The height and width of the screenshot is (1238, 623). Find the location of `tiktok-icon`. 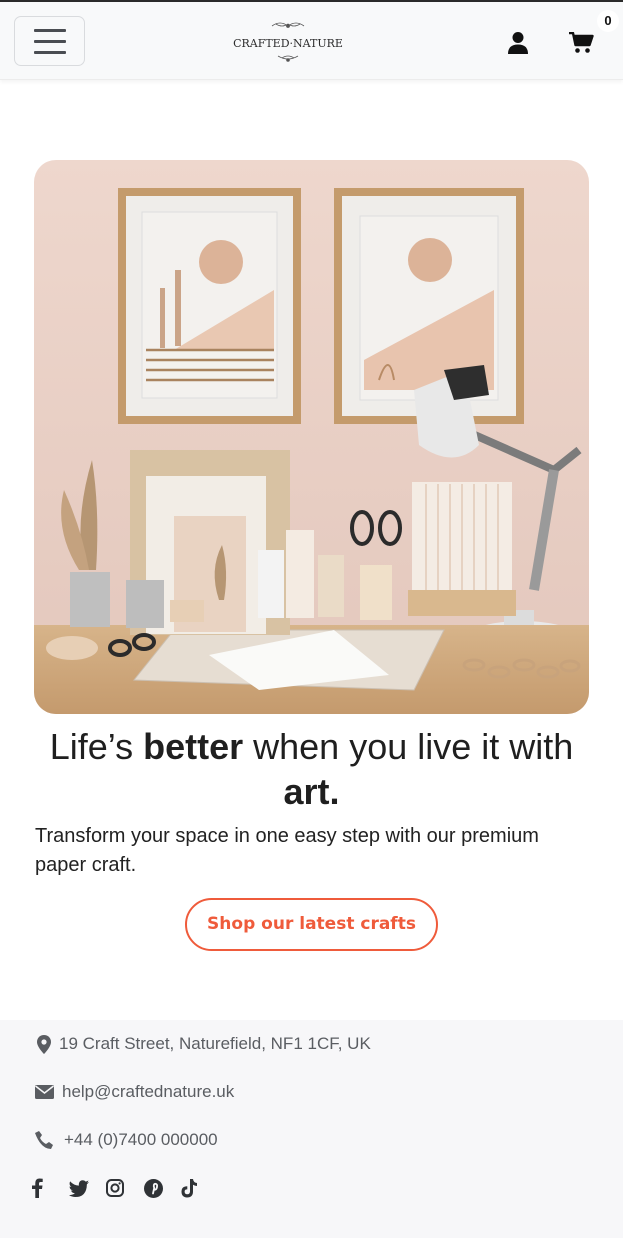

tiktok-icon is located at coordinates (200, 1188).